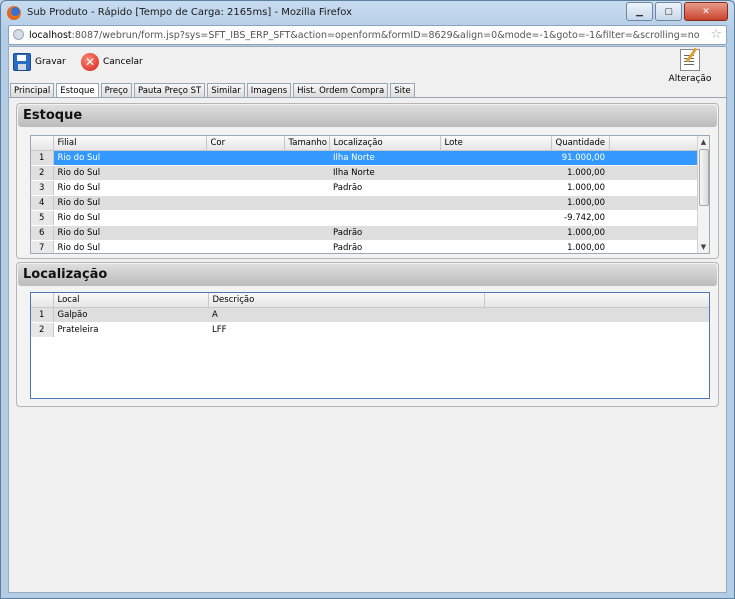 This screenshot has width=735, height=599. I want to click on bookmark-star-icon: ☆, so click(716, 34).